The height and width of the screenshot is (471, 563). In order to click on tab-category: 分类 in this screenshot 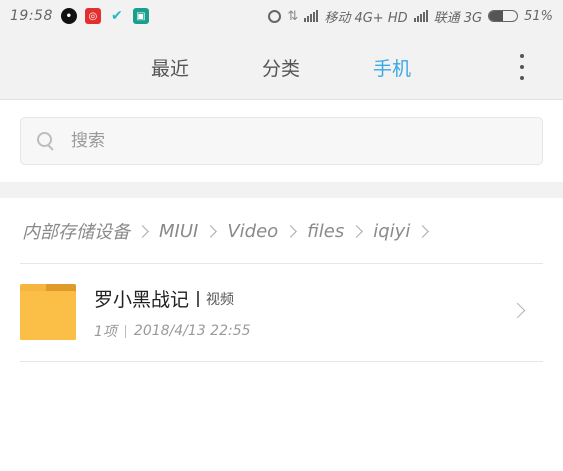, I will do `click(281, 67)`.